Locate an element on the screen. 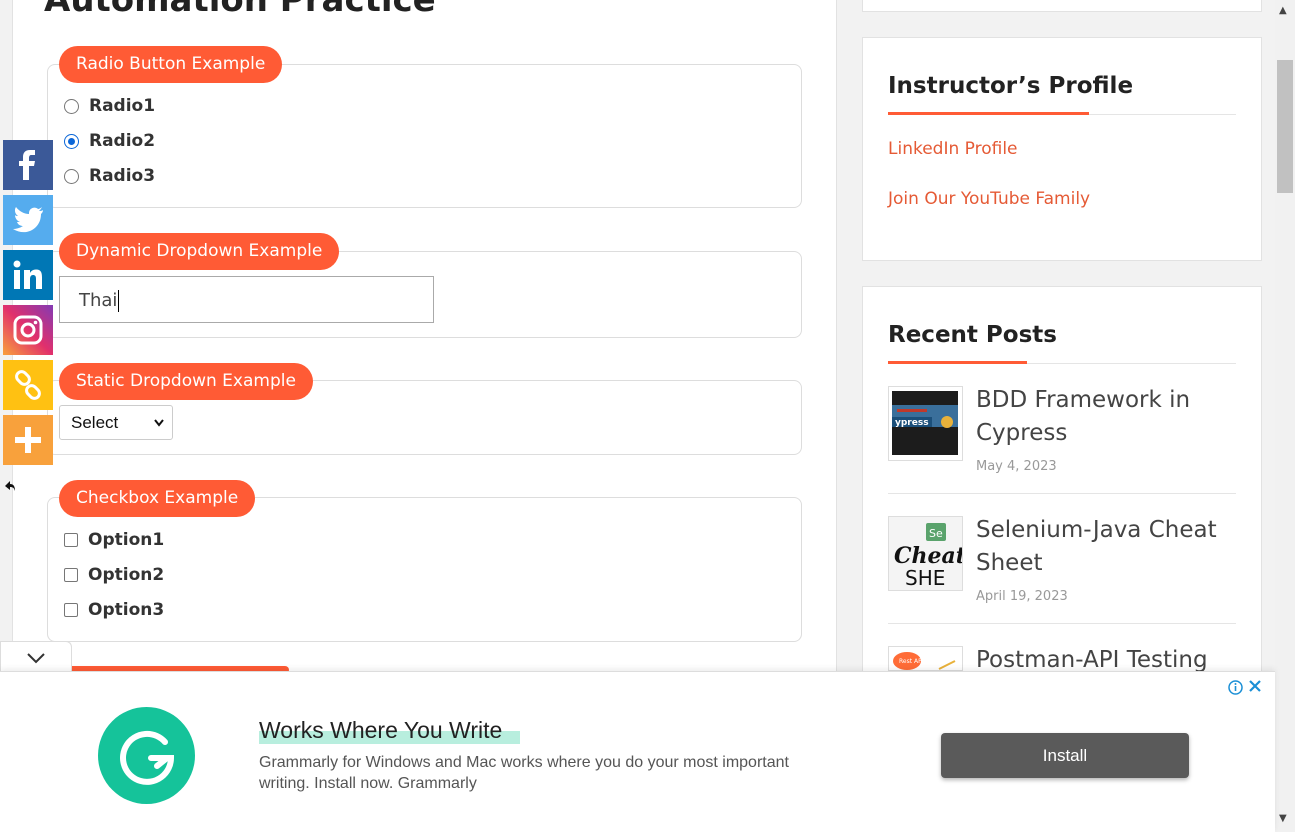 This screenshot has height=832, width=1295. option3-checkbox is located at coordinates (71, 610).